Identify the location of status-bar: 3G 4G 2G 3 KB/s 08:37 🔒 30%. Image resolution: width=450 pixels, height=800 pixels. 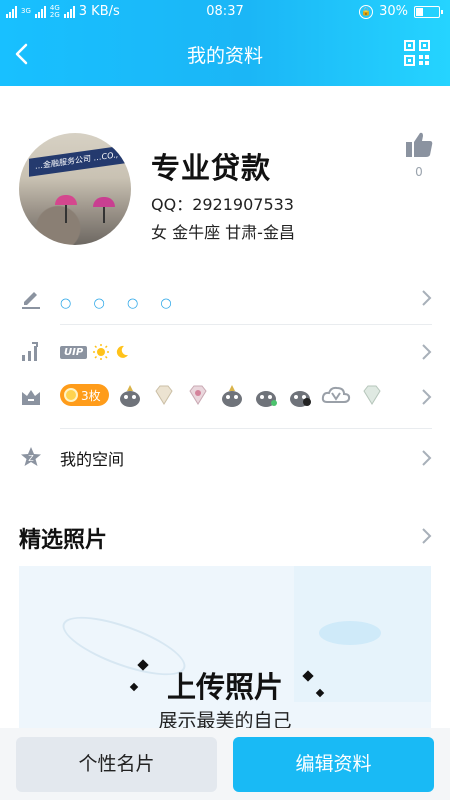
(225, 12).